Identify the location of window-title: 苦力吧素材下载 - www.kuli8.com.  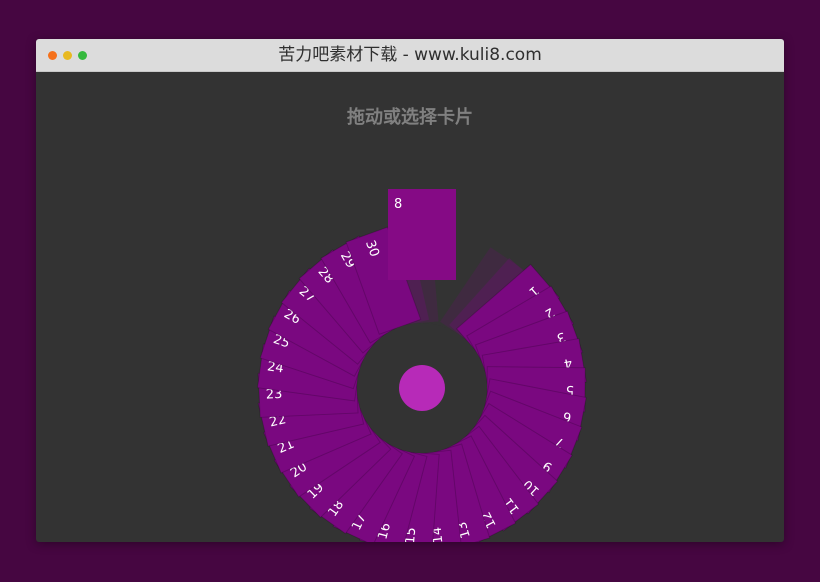
(410, 55).